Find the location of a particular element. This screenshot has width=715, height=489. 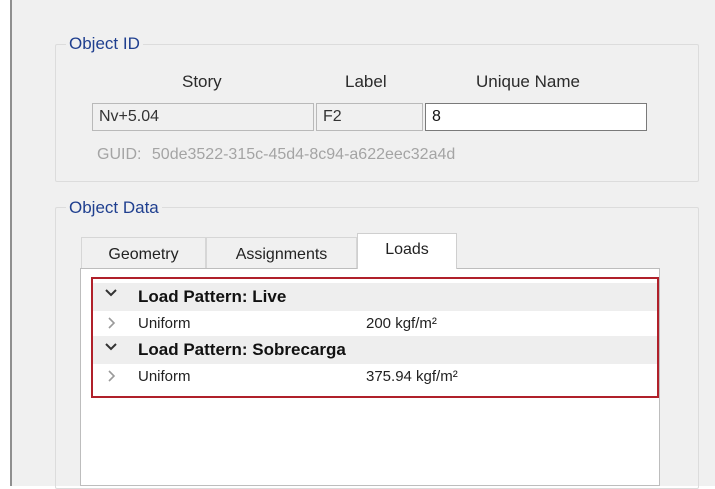

tab-assignments: Assignments is located at coordinates (281, 253).